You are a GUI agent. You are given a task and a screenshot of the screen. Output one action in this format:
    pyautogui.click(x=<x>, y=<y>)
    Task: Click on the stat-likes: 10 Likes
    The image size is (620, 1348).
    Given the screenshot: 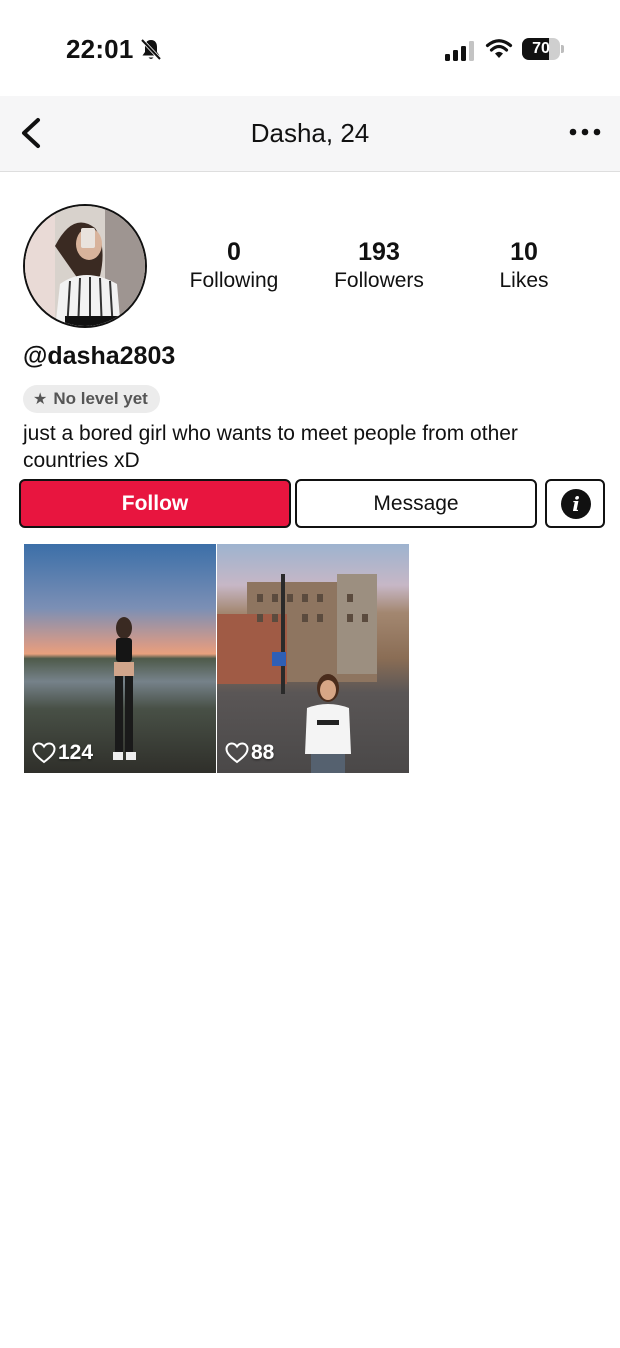 What is the action you would take?
    pyautogui.click(x=524, y=265)
    